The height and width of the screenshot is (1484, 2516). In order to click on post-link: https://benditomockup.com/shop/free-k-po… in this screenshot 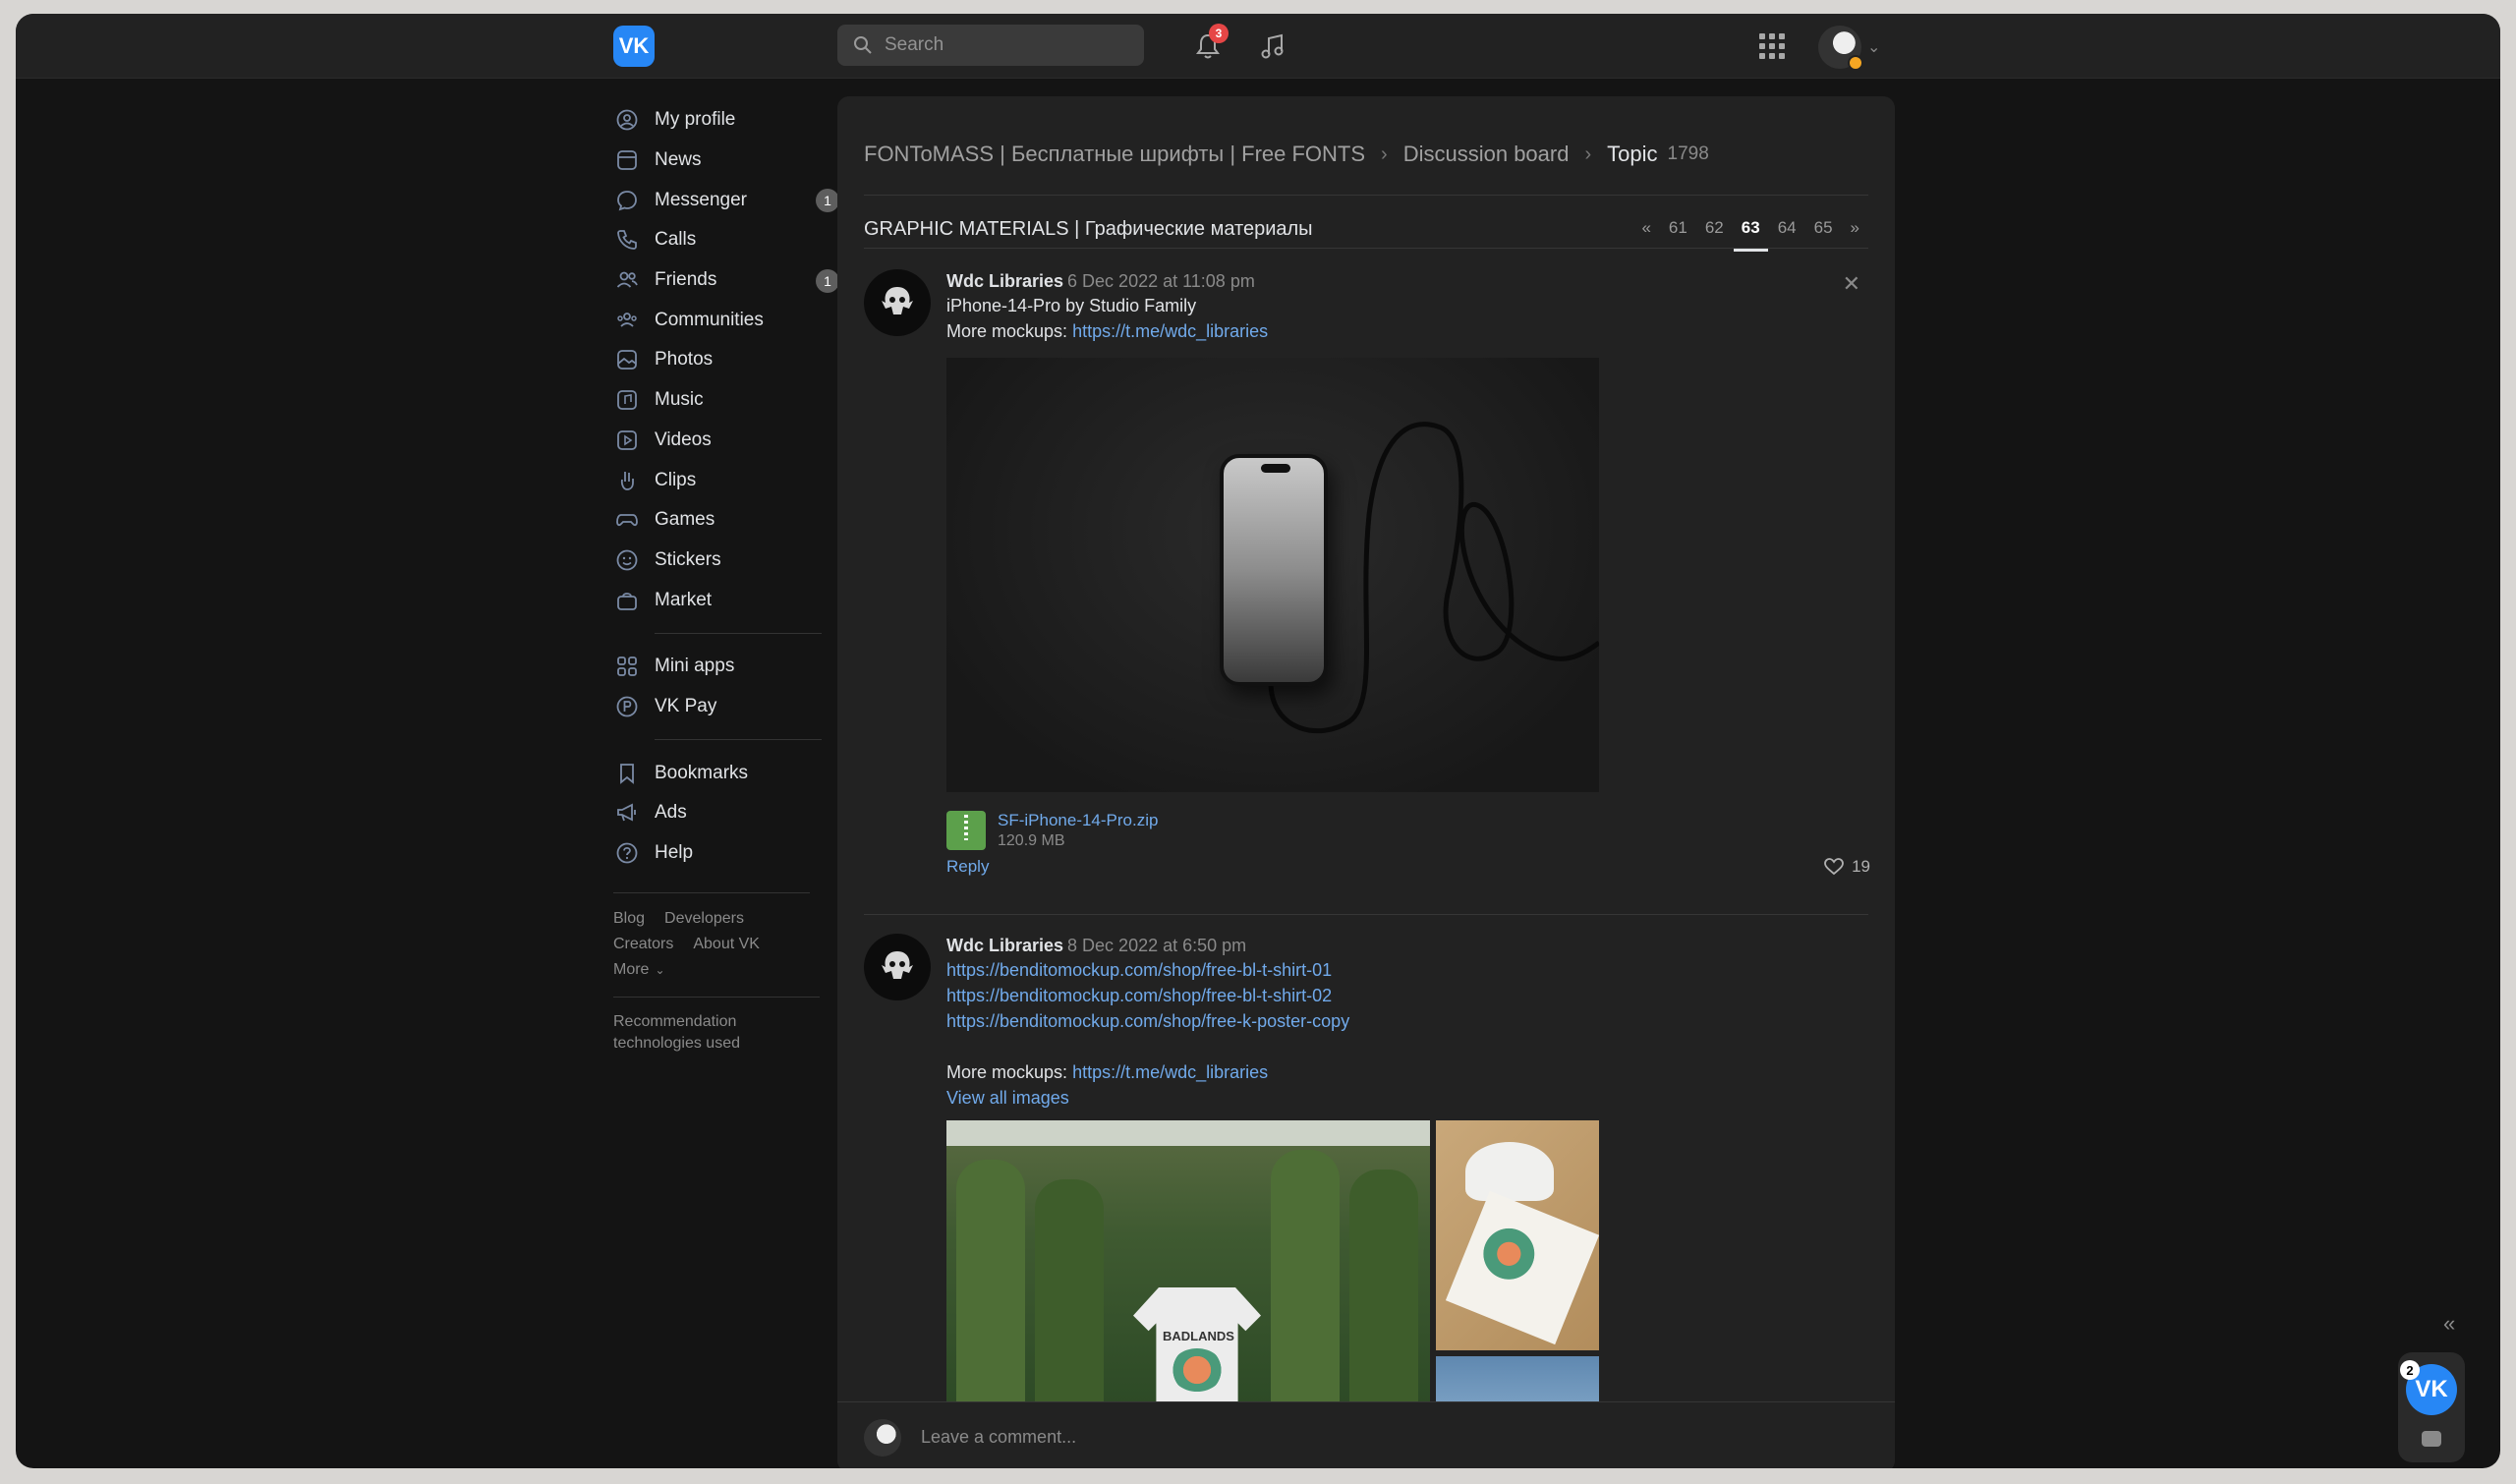, I will do `click(1408, 1021)`.